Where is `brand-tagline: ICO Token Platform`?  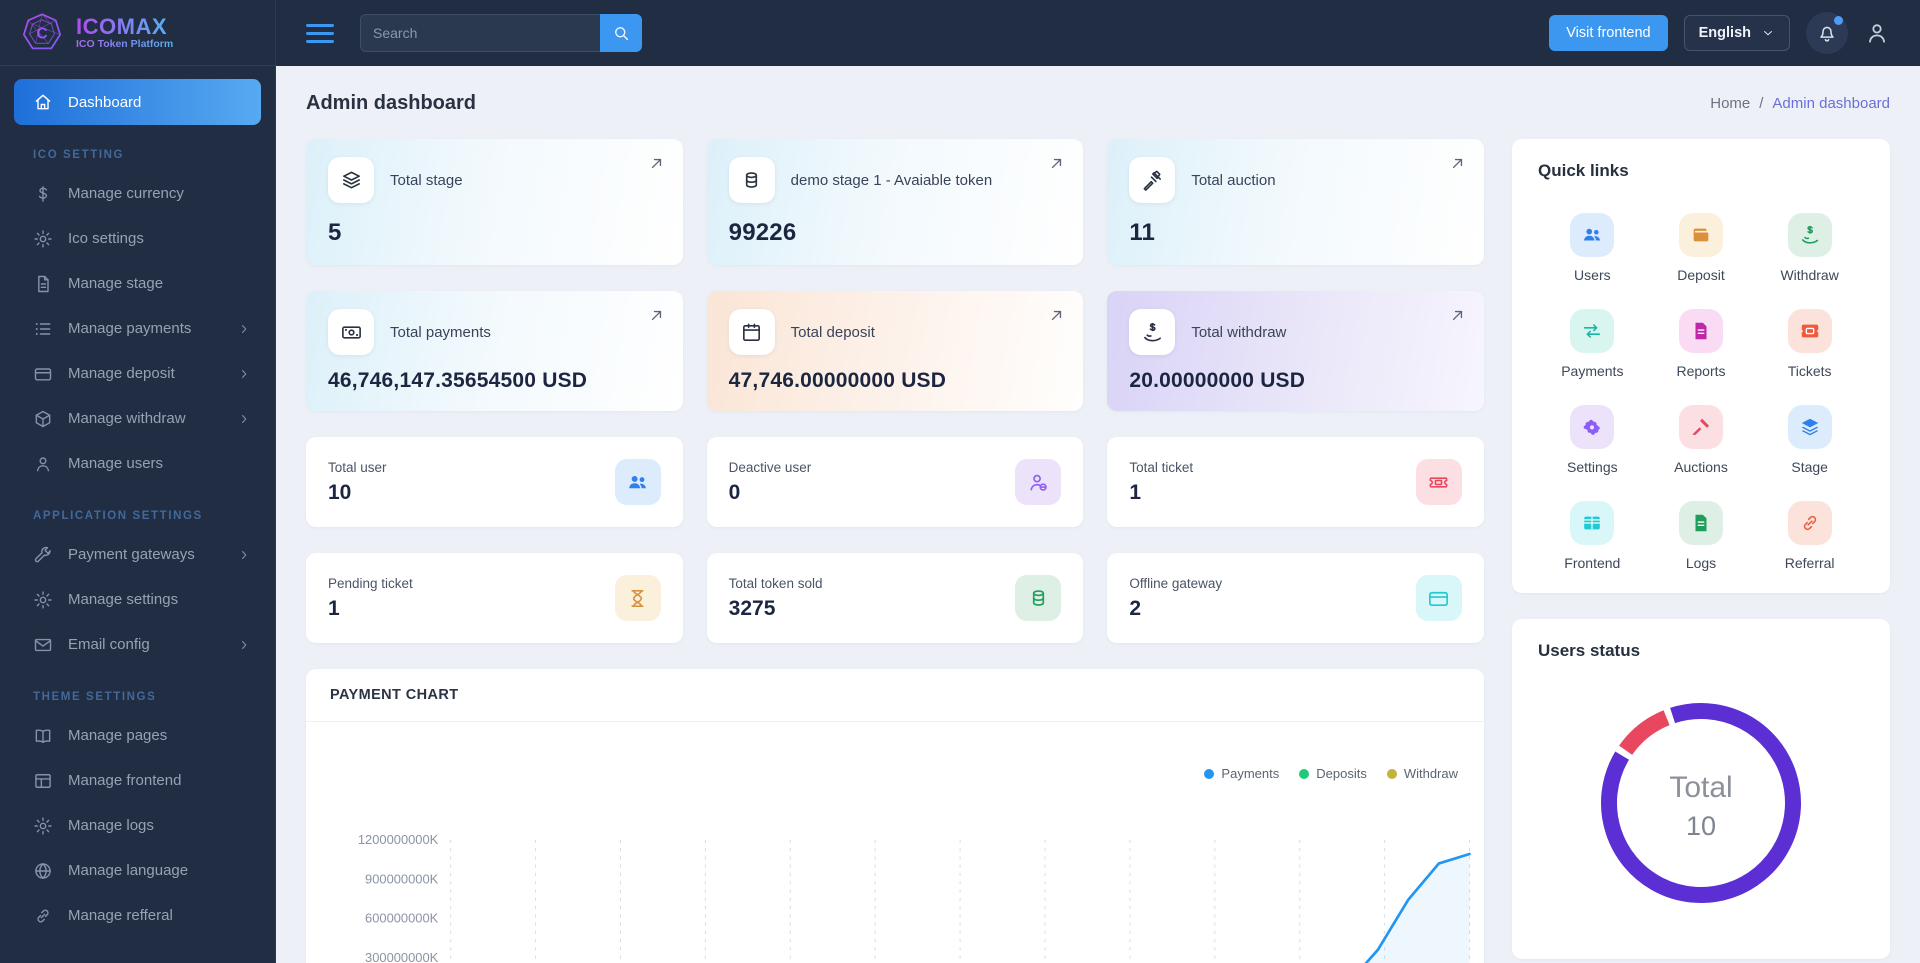 brand-tagline: ICO Token Platform is located at coordinates (125, 44).